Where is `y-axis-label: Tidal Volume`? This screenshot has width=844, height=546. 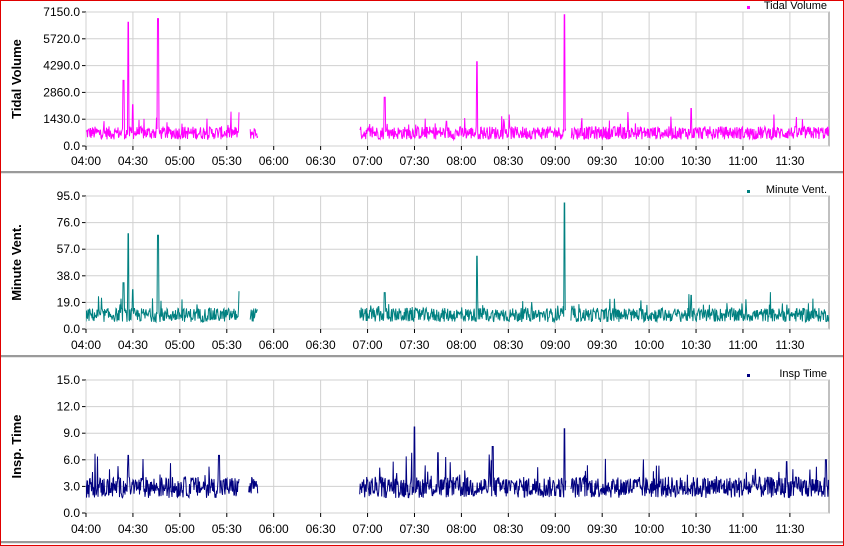
y-axis-label: Tidal Volume is located at coordinates (16, 79).